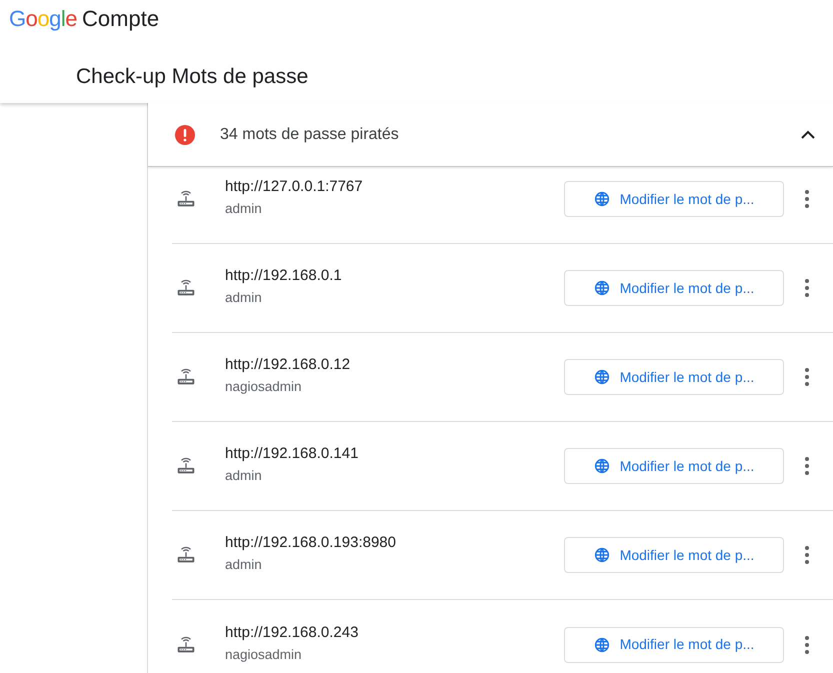  I want to click on site-url: http://192.168.0.141, so click(292, 454).